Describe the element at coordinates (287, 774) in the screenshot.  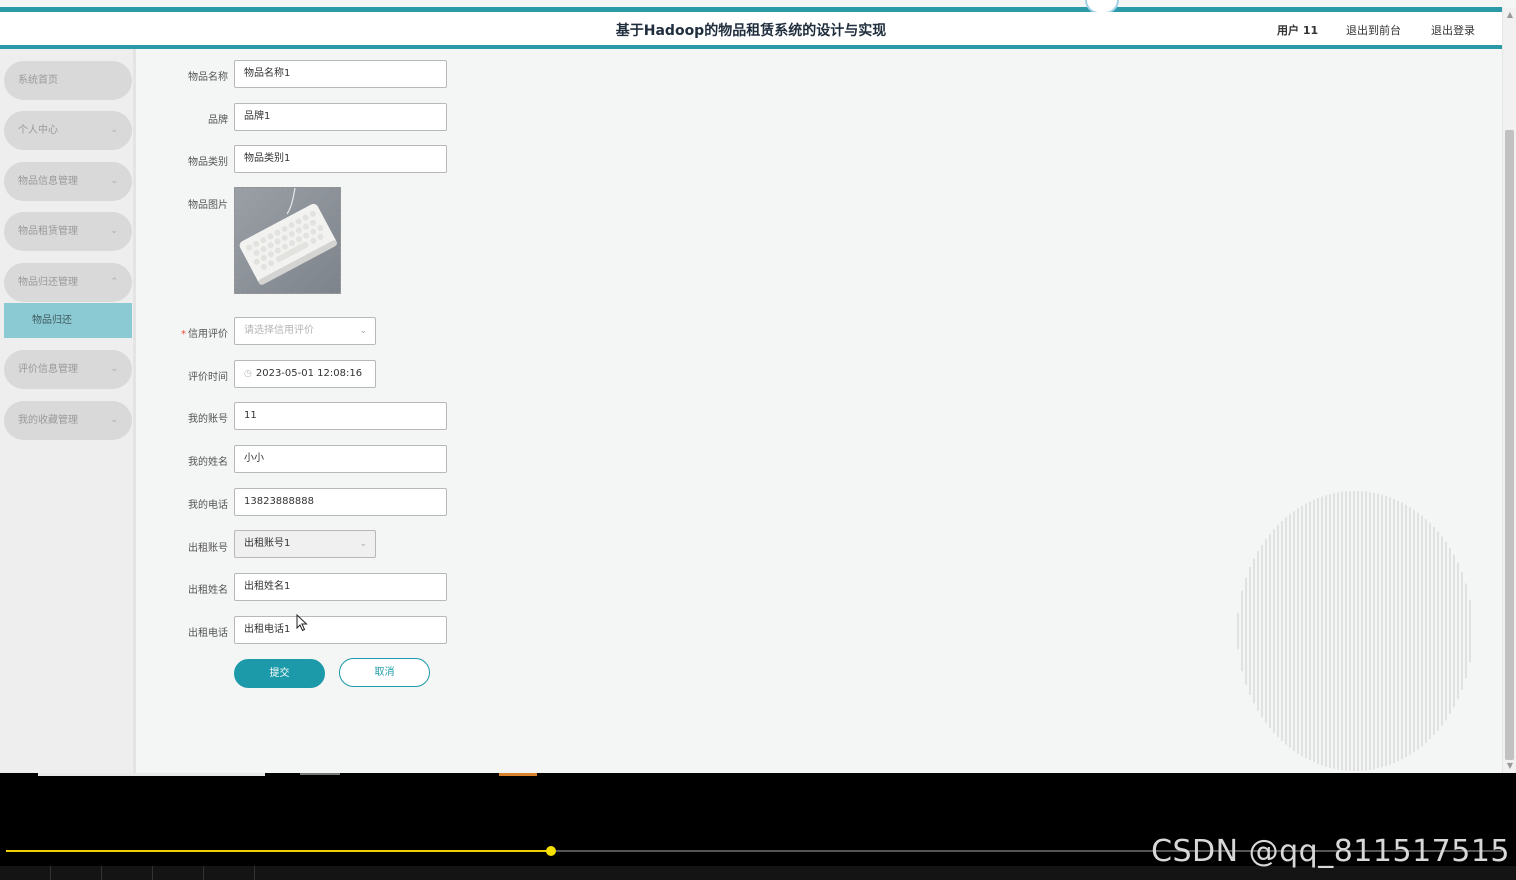
I see `chapter-markers` at that location.